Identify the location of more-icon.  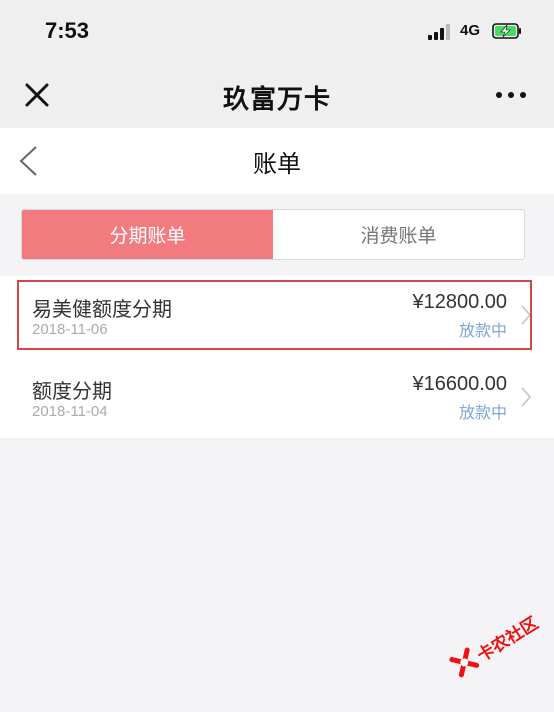
(511, 96).